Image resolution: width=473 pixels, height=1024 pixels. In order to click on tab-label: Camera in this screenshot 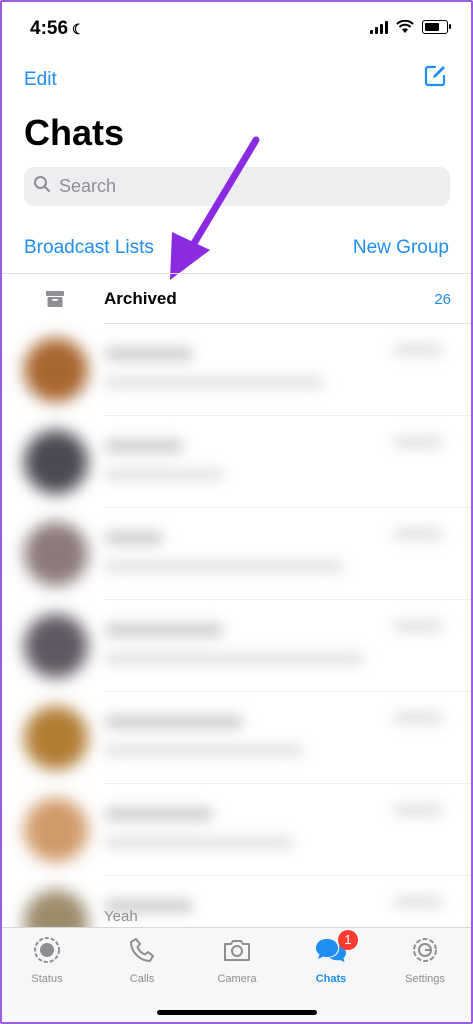, I will do `click(237, 979)`.